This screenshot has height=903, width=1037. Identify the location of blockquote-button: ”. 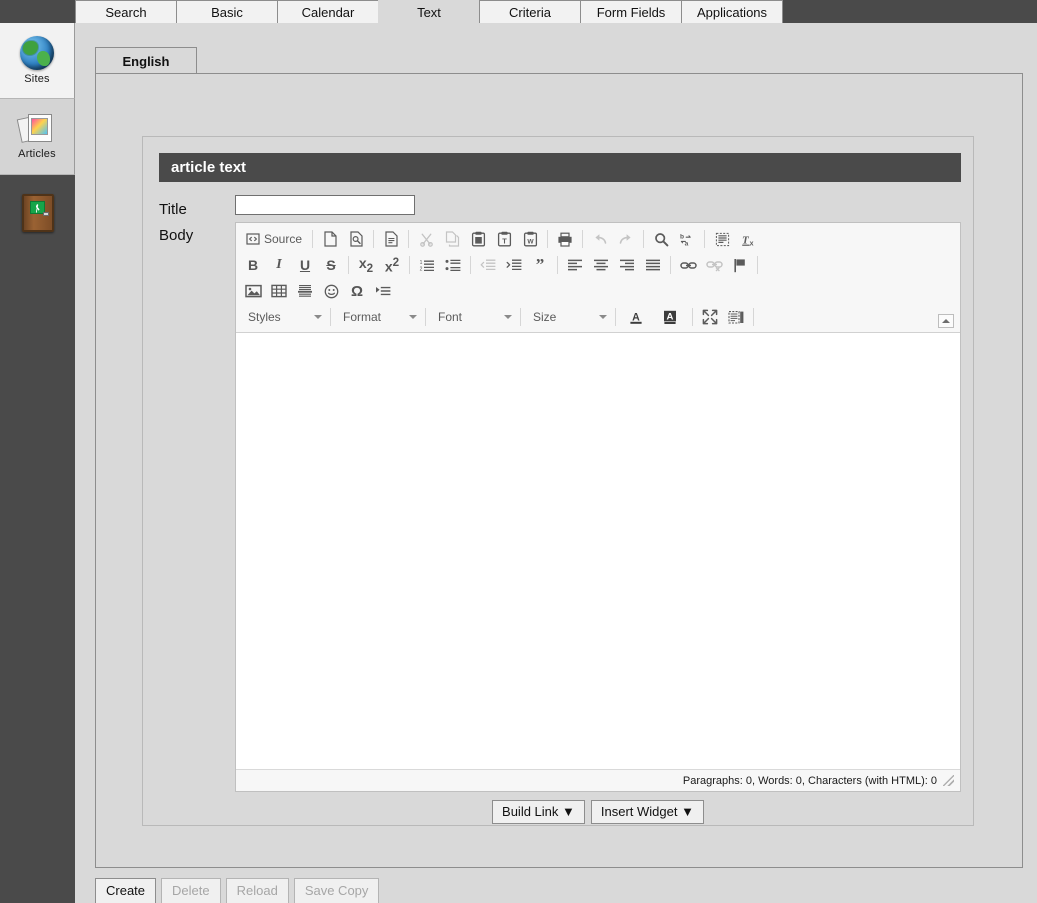
(540, 265).